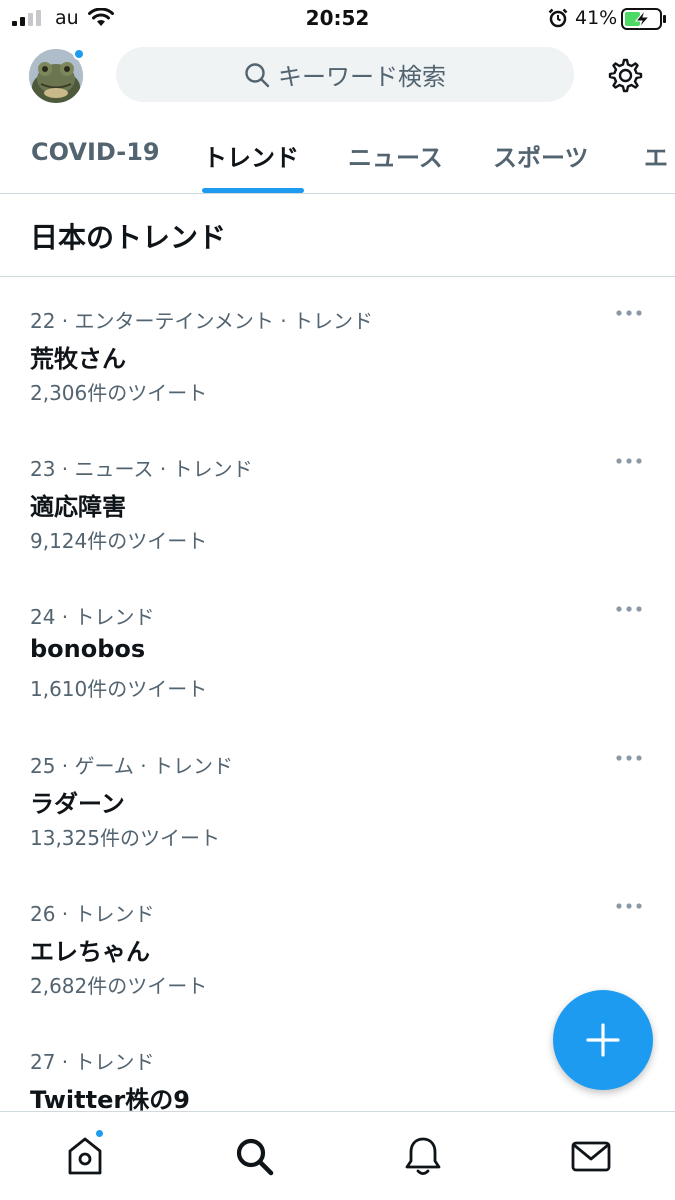  I want to click on trend-meta: 24 · トレンド, so click(92, 617).